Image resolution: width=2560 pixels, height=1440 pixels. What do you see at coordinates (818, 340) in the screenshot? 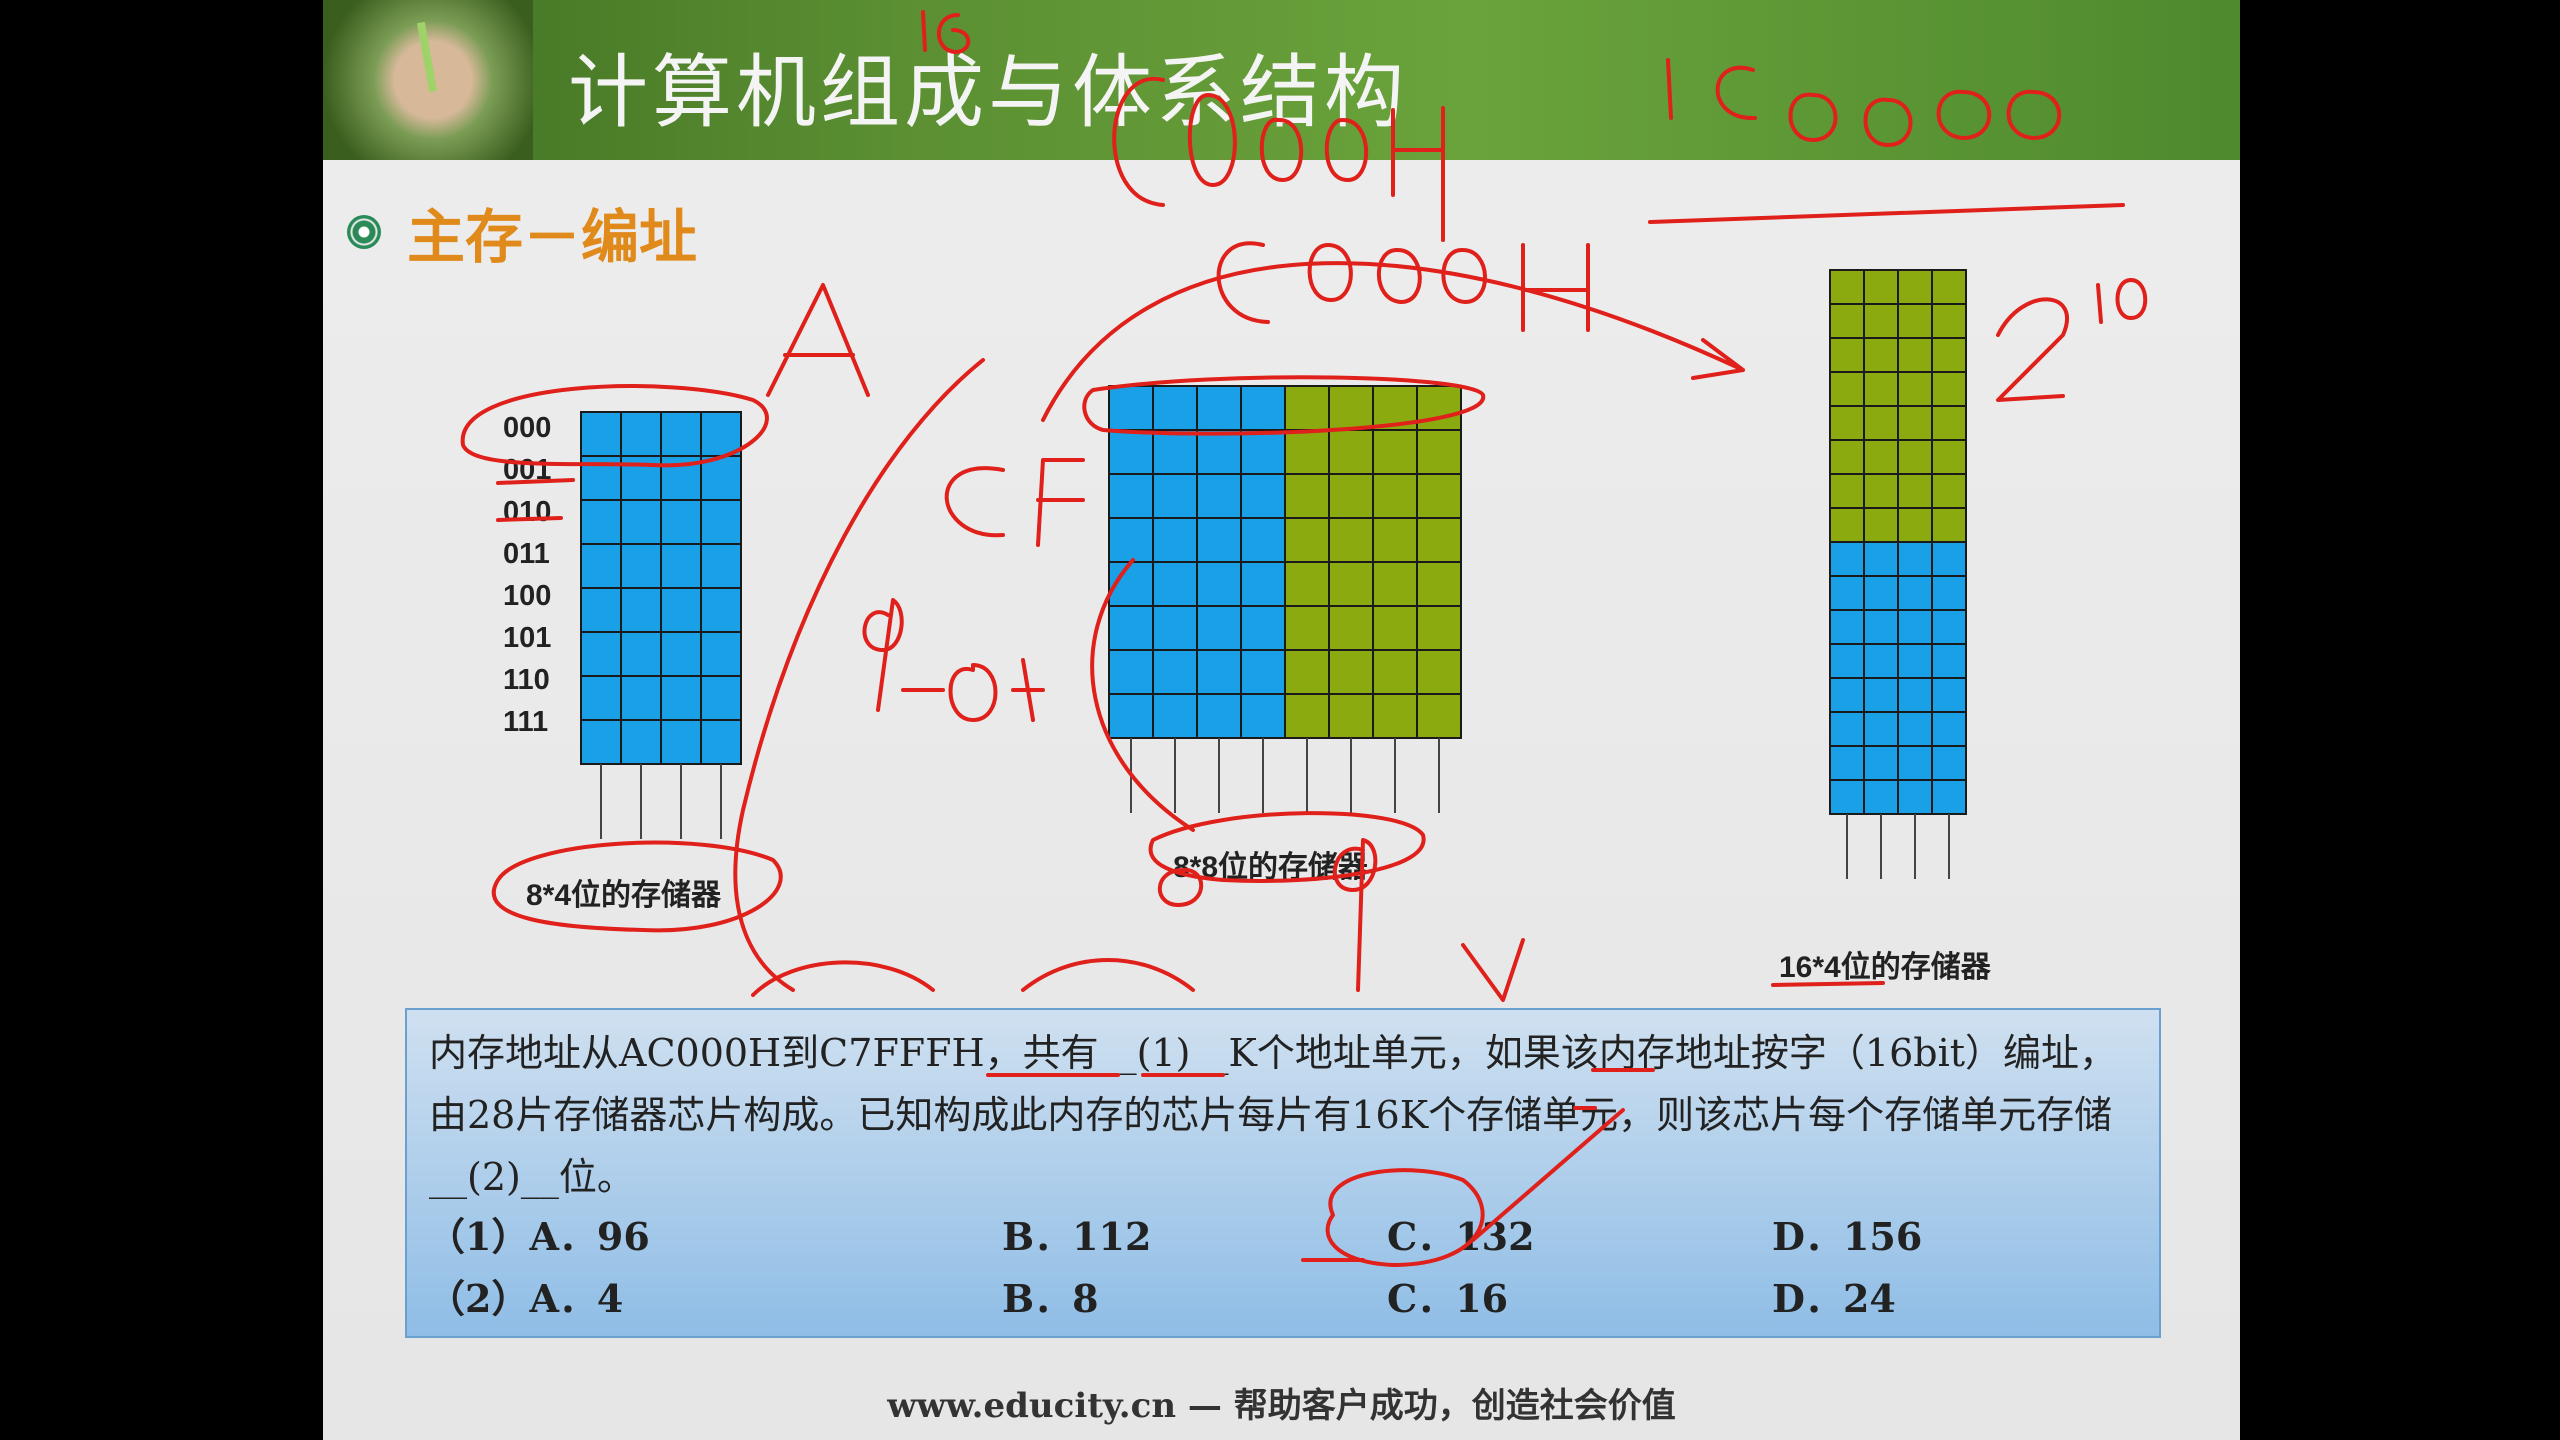
I see `ink-letter-a` at bounding box center [818, 340].